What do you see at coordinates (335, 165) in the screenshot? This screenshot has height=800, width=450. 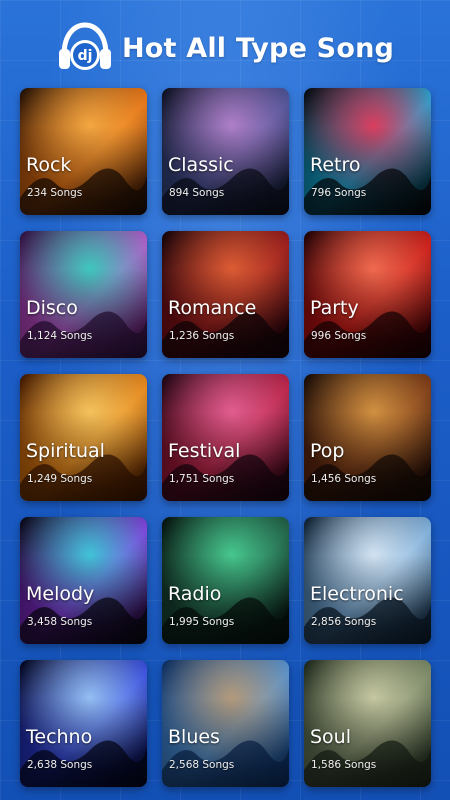 I see `category-name: Retro` at bounding box center [335, 165].